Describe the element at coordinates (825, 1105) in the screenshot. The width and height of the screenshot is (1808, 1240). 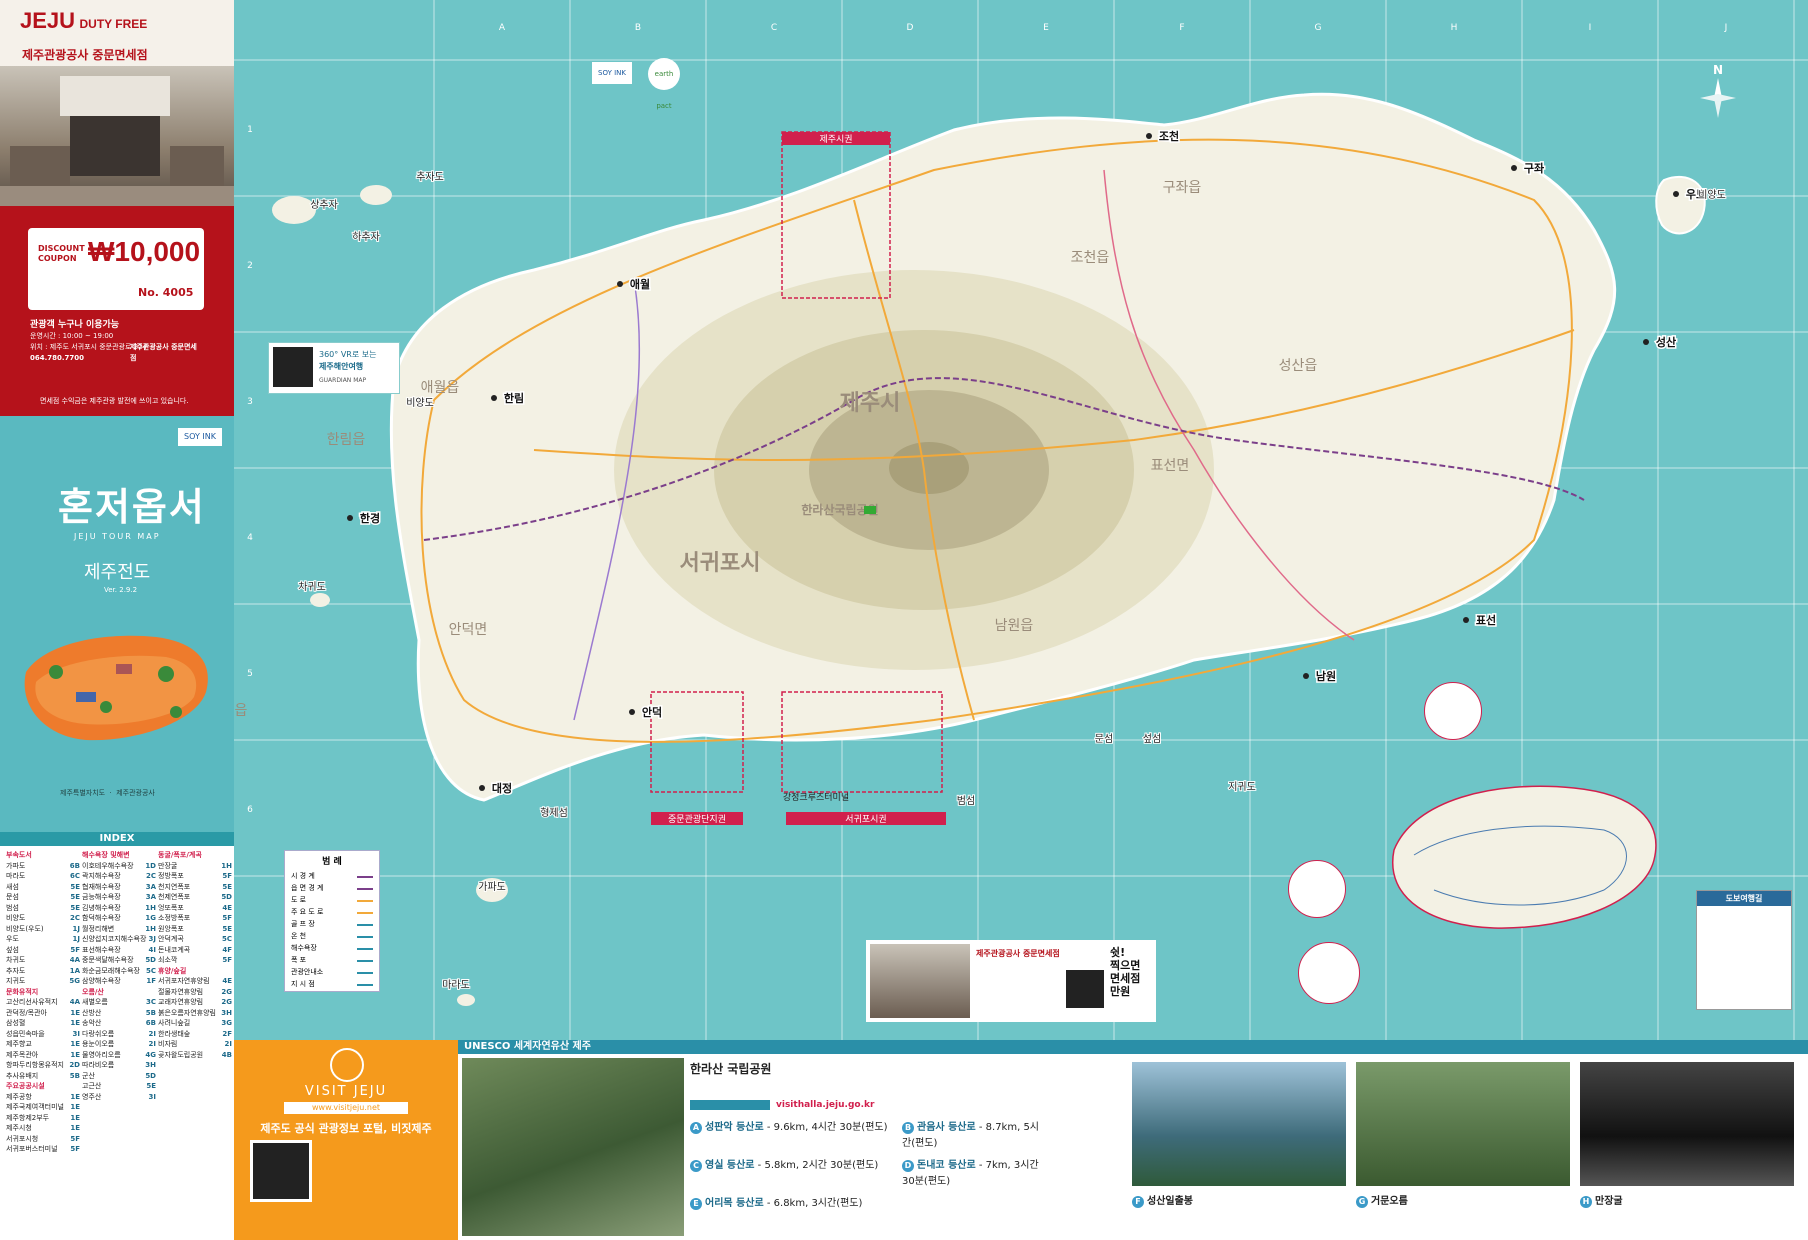
I see `reservation-url: visithalla.jeju.go.kr` at that location.